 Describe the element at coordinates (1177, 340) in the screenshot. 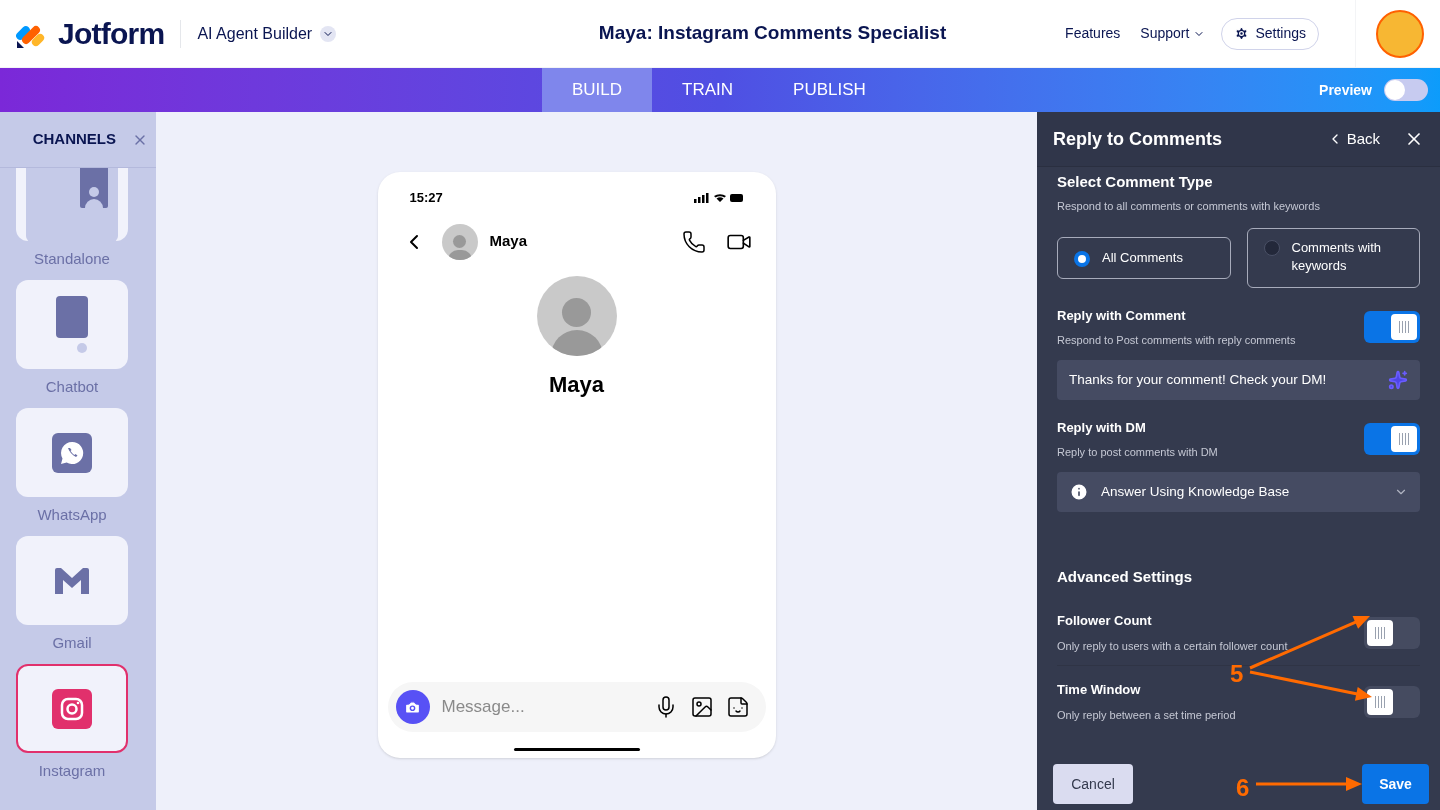

I see `setting-description: Respond to Post comments with reply comments` at that location.